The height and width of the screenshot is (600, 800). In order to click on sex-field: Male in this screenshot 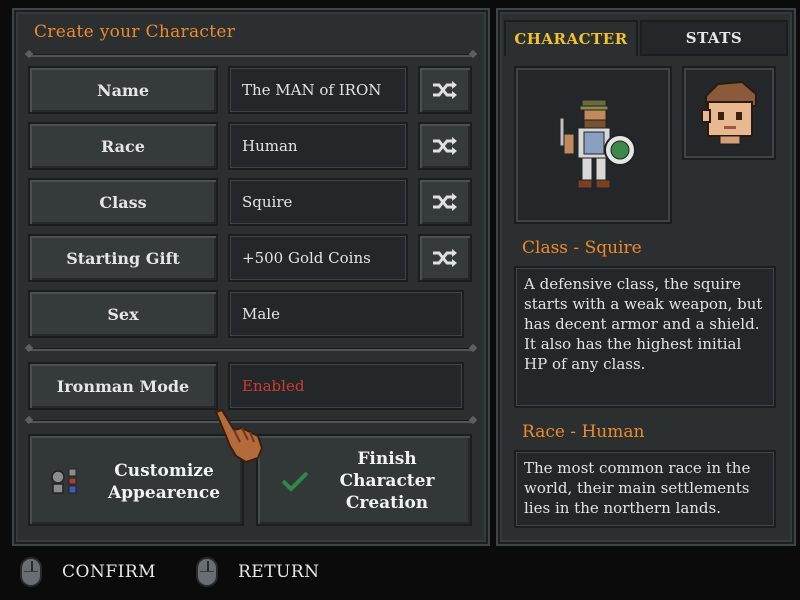, I will do `click(346, 314)`.